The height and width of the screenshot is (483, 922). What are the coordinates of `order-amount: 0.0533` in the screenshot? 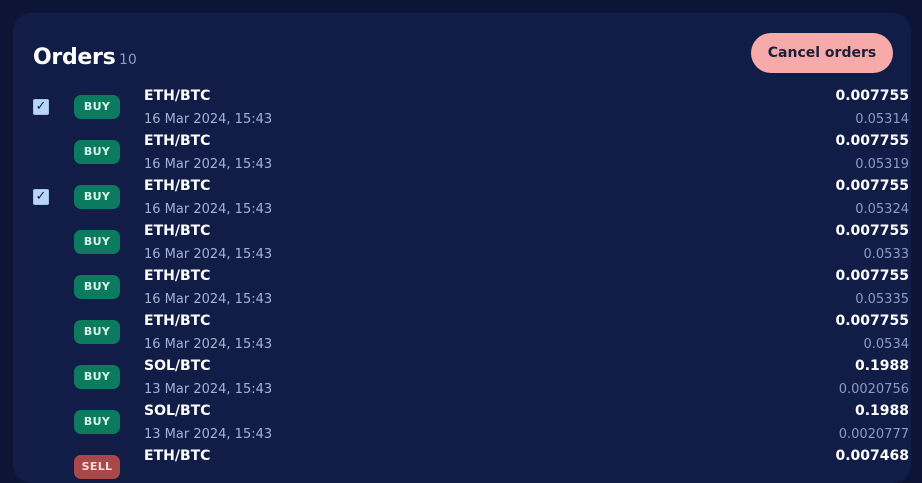 It's located at (886, 254).